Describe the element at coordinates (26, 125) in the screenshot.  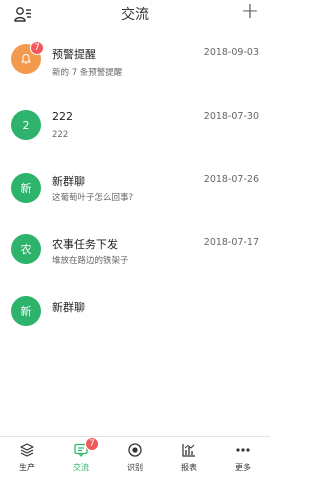
I see `avatar: 2` at that location.